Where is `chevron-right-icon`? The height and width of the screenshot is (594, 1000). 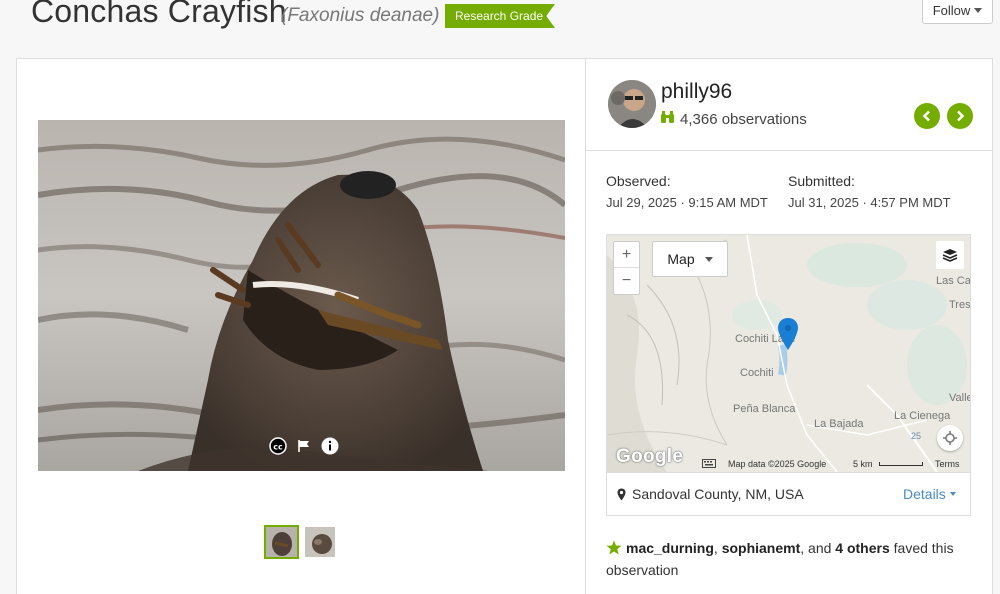
chevron-right-icon is located at coordinates (961, 116).